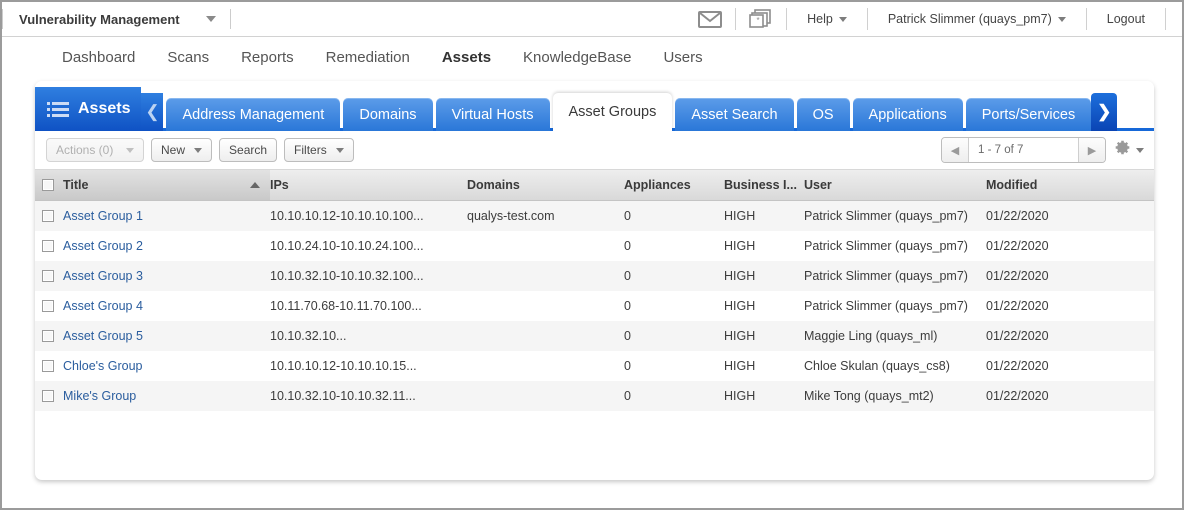 This screenshot has width=1184, height=510. I want to click on column-header-modified: Modified, so click(1056, 185).